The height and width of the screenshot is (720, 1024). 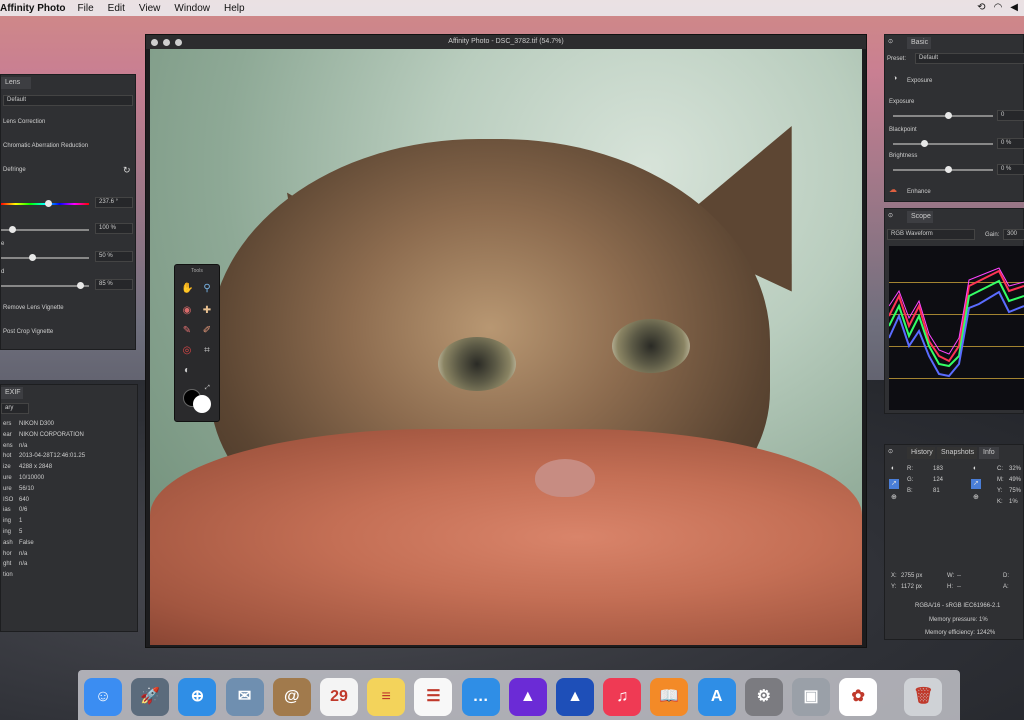 What do you see at coordinates (154, 42) in the screenshot?
I see `close-button` at bounding box center [154, 42].